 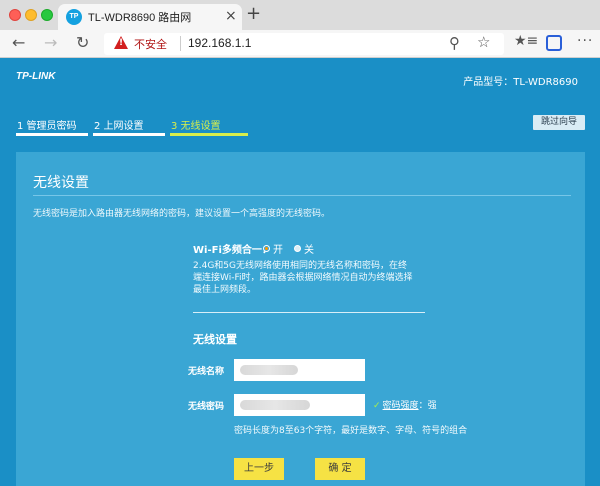 What do you see at coordinates (377, 406) in the screenshot?
I see `check-icon: ✓` at bounding box center [377, 406].